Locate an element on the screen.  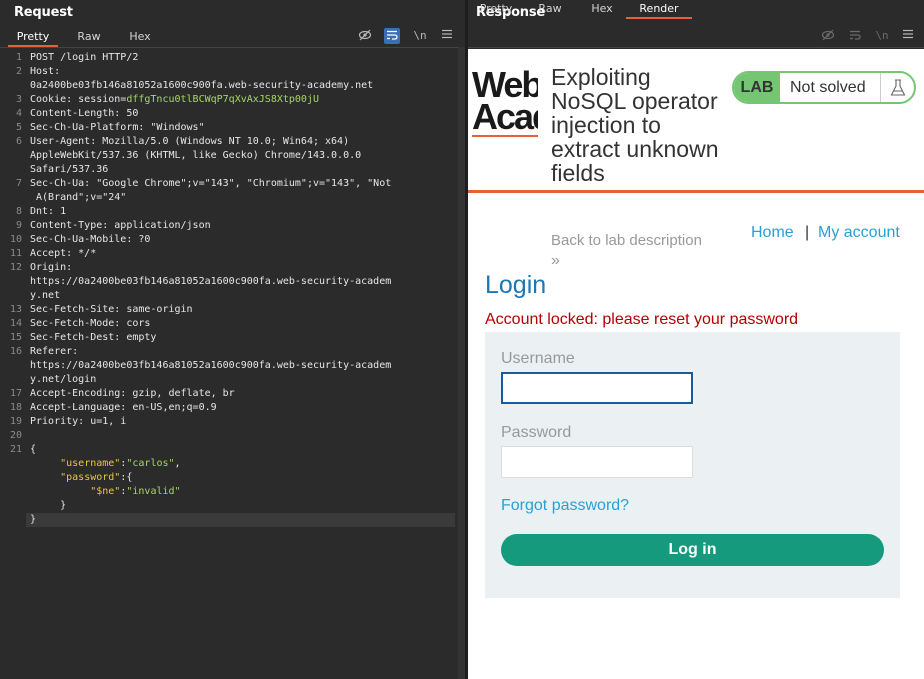
line-number: 7 is located at coordinates (18, 183).